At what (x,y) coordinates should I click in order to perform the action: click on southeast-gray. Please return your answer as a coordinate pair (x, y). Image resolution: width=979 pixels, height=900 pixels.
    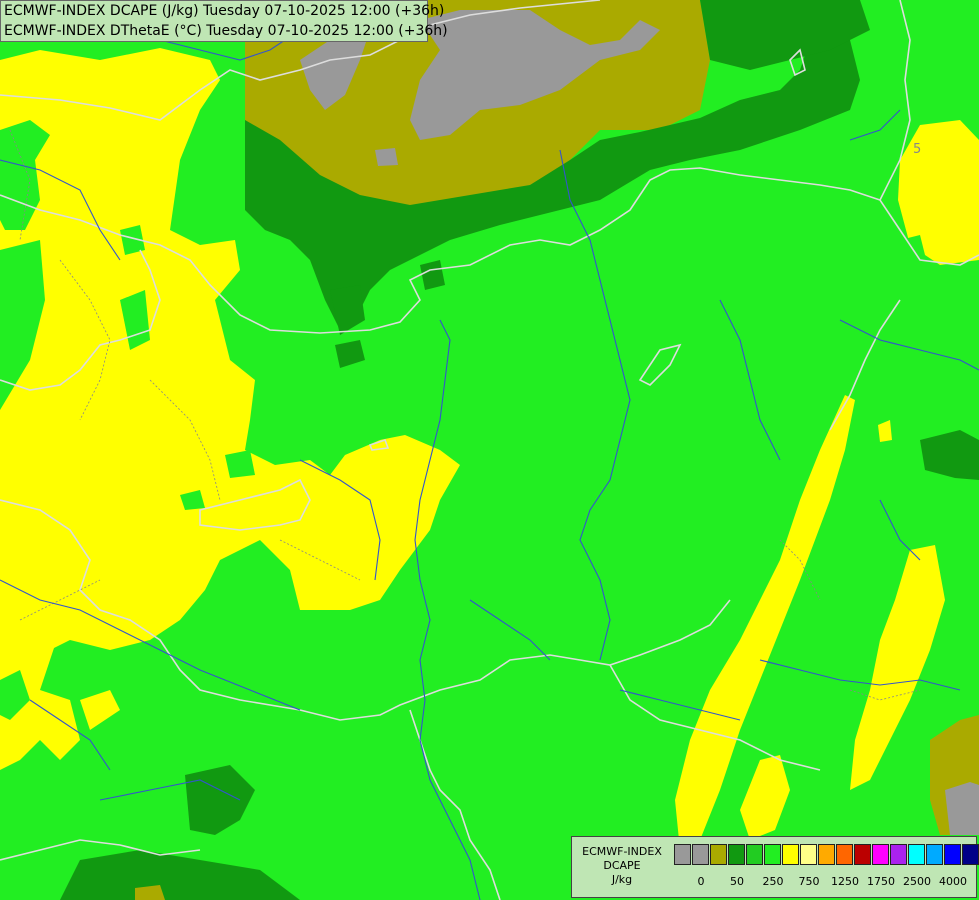
    Looking at the image, I should click on (962, 808).